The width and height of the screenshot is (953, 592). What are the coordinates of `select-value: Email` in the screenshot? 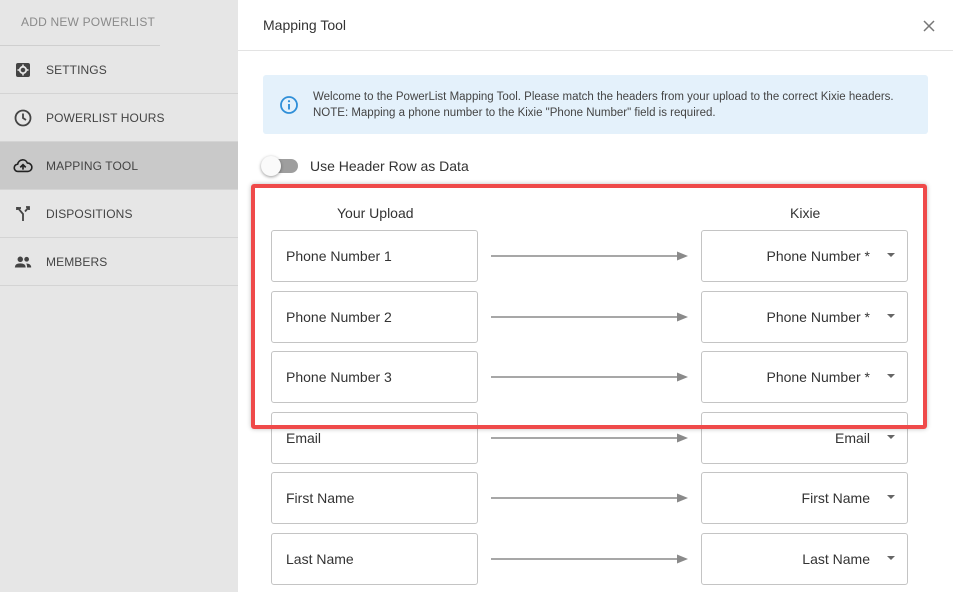 It's located at (852, 438).